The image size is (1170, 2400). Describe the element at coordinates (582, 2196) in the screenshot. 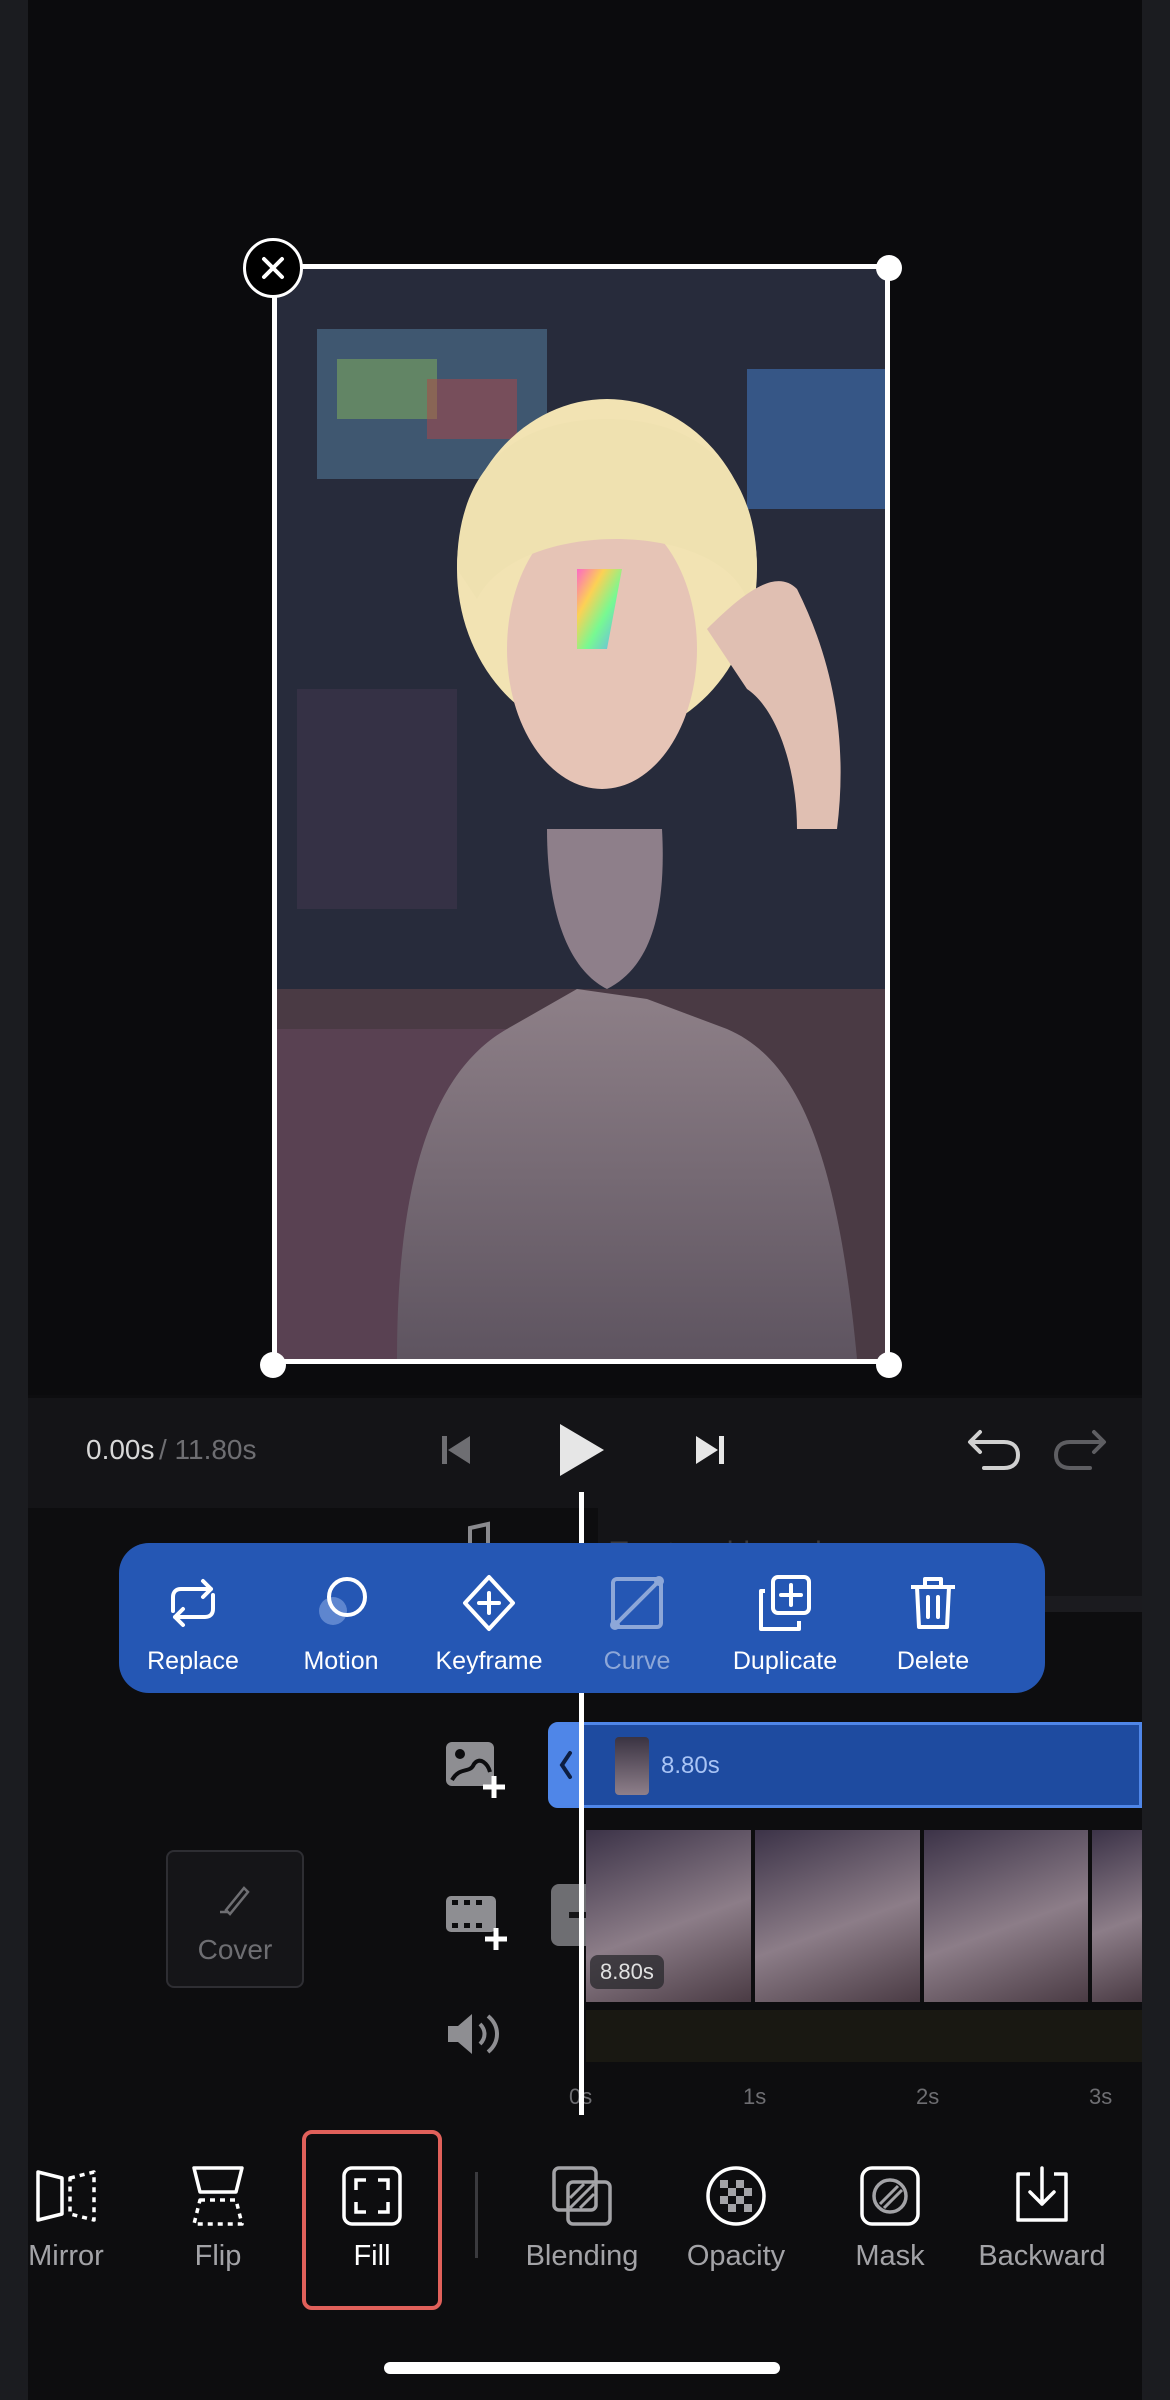

I see `blending-icon` at that location.